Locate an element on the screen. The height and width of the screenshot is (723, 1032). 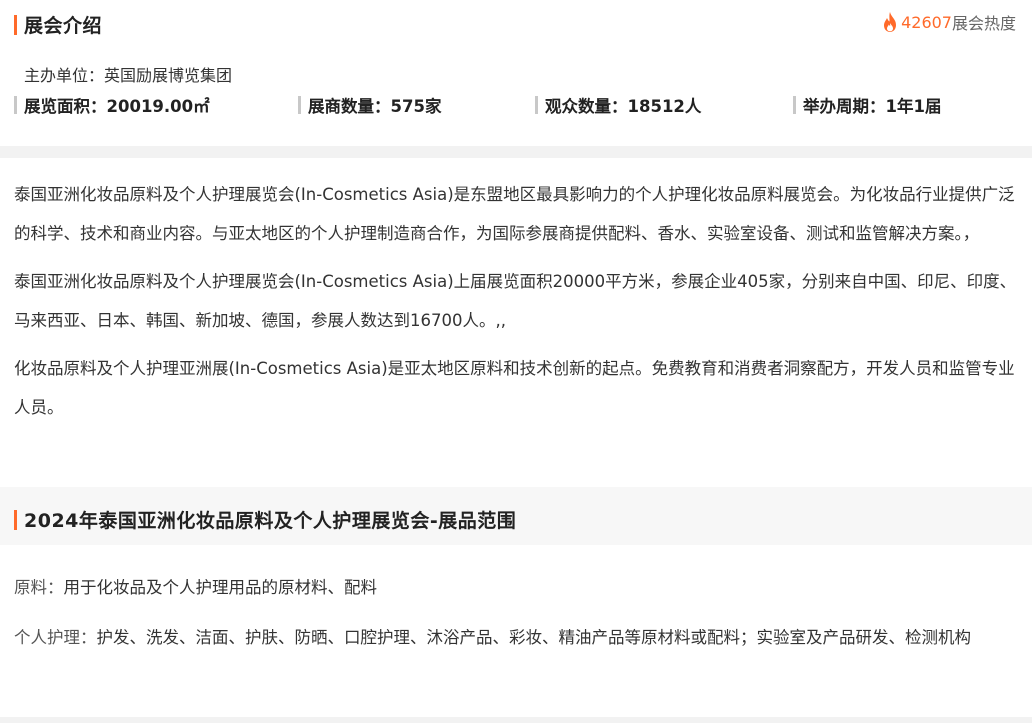
range-section-title: 2024年泰国亚洲化妆品原料及个人护理展览会-展品范围 is located at coordinates (265, 519).